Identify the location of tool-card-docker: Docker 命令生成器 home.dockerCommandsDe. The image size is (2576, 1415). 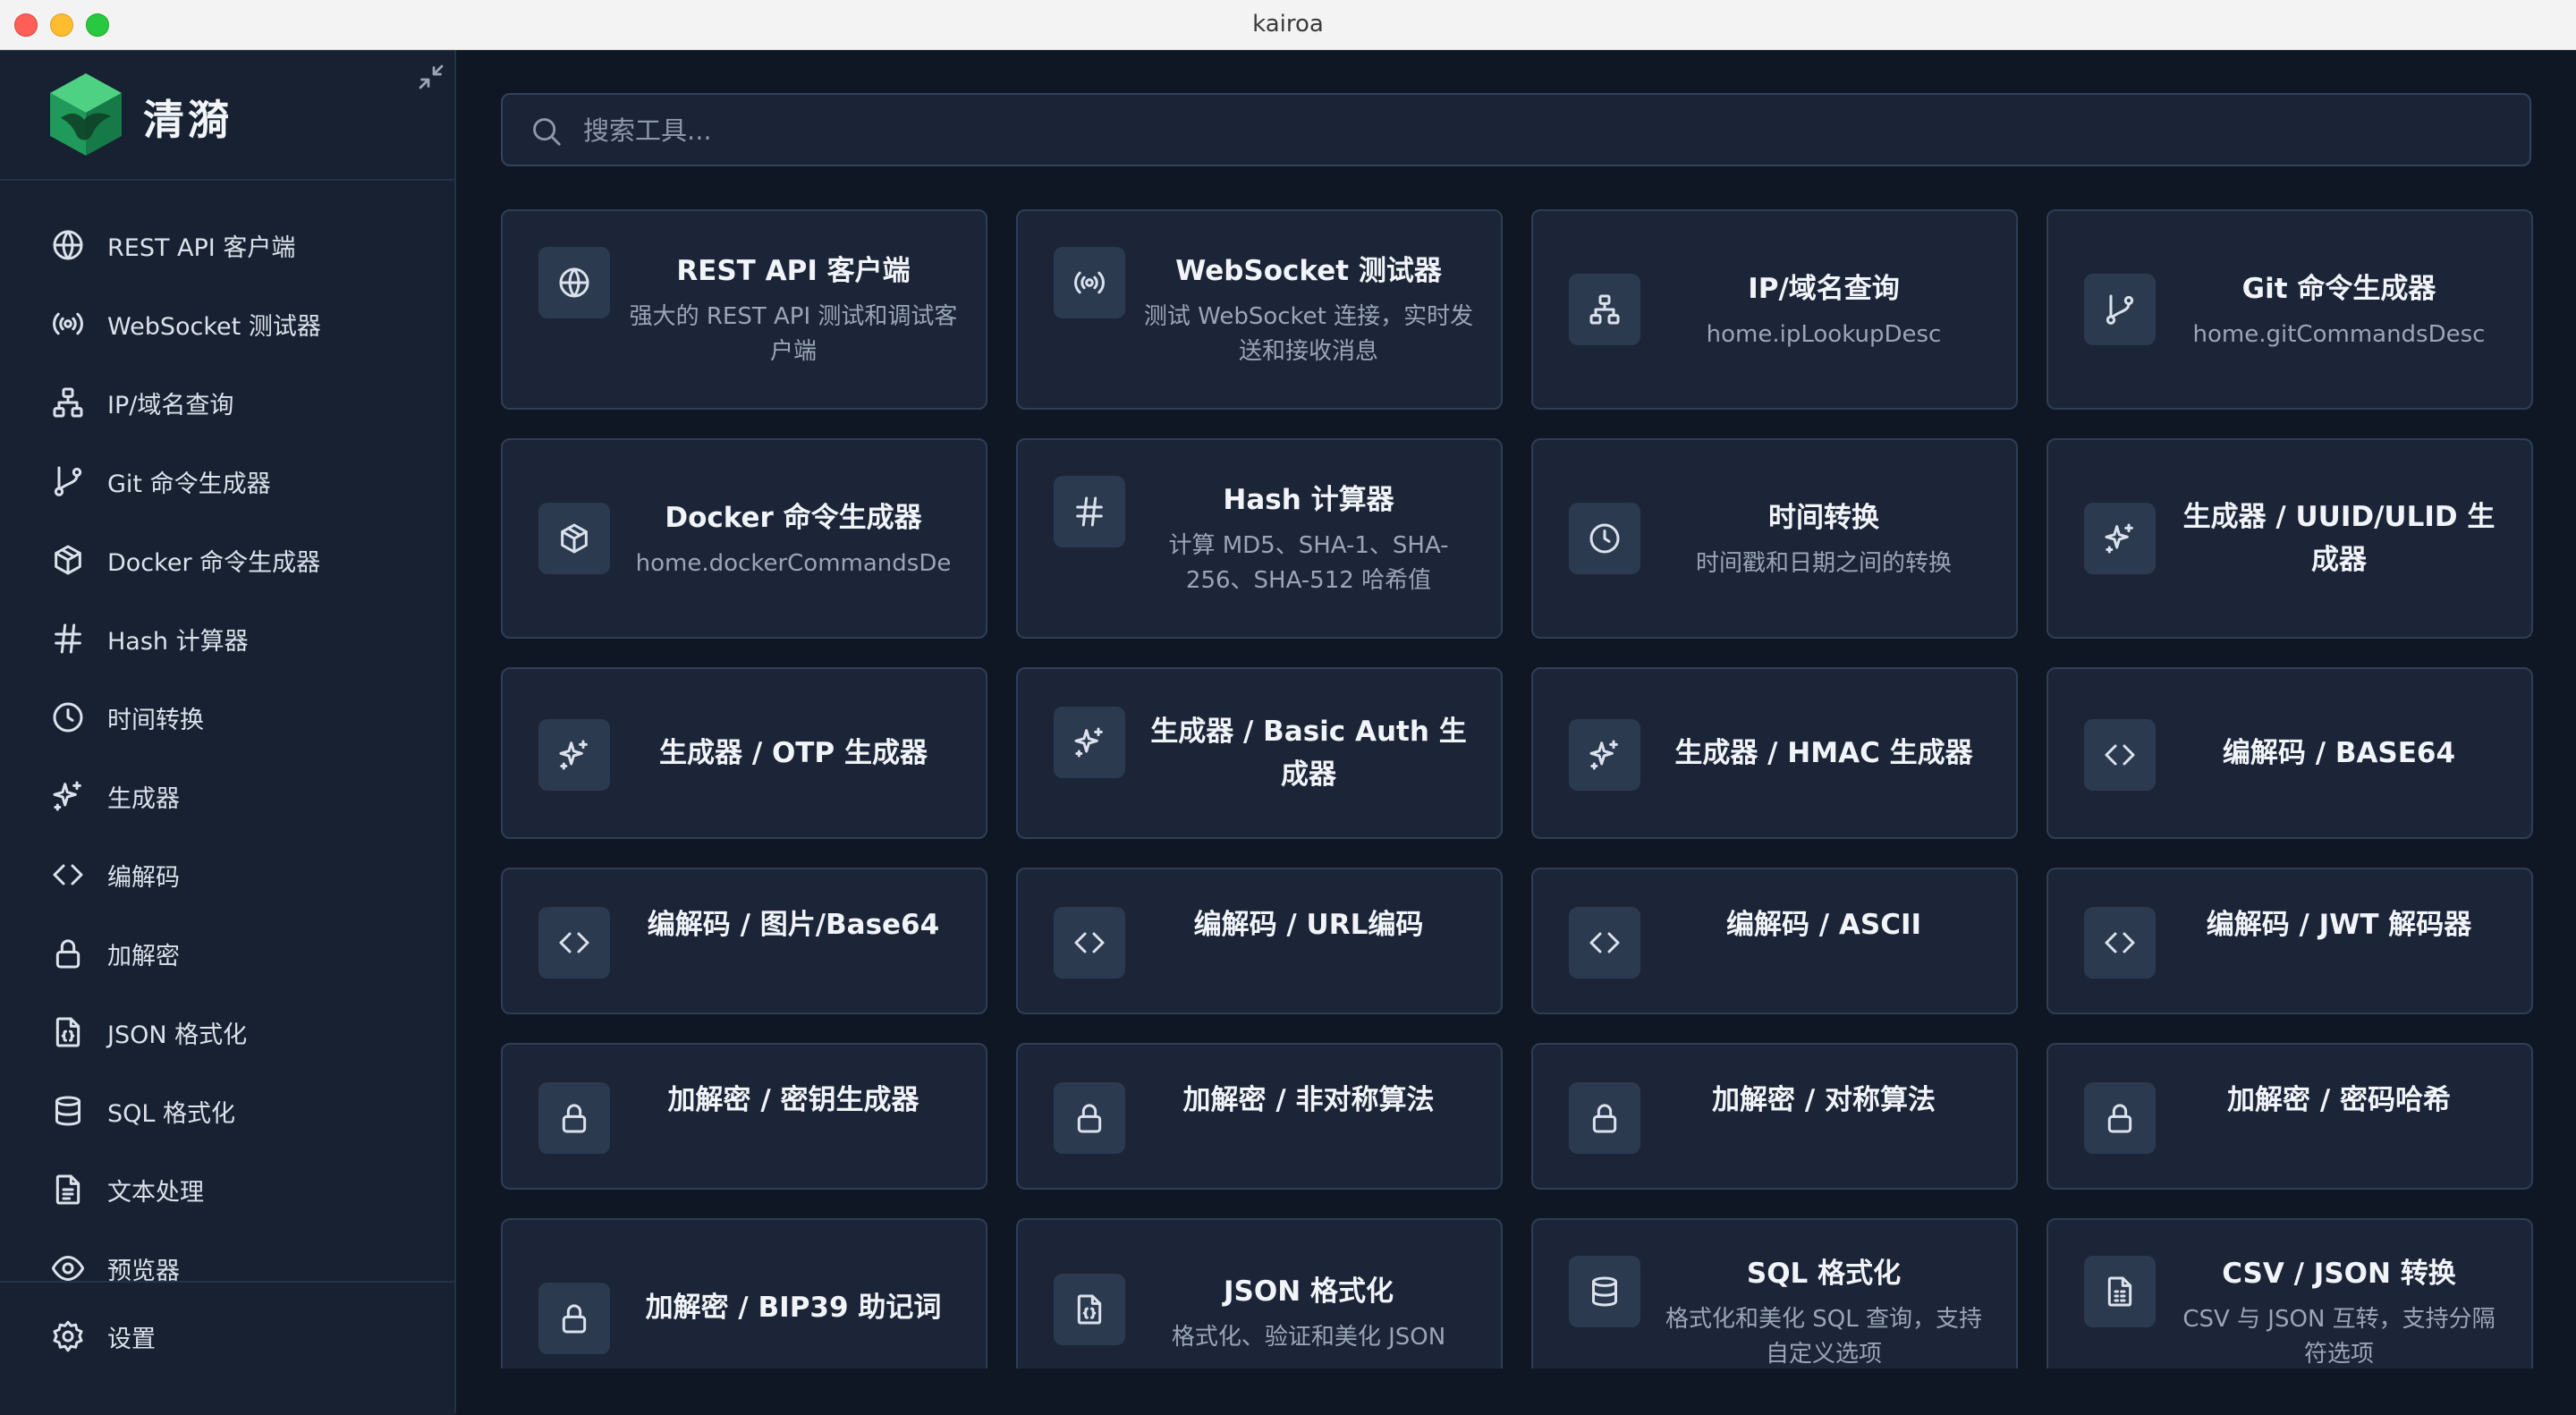
(744, 538).